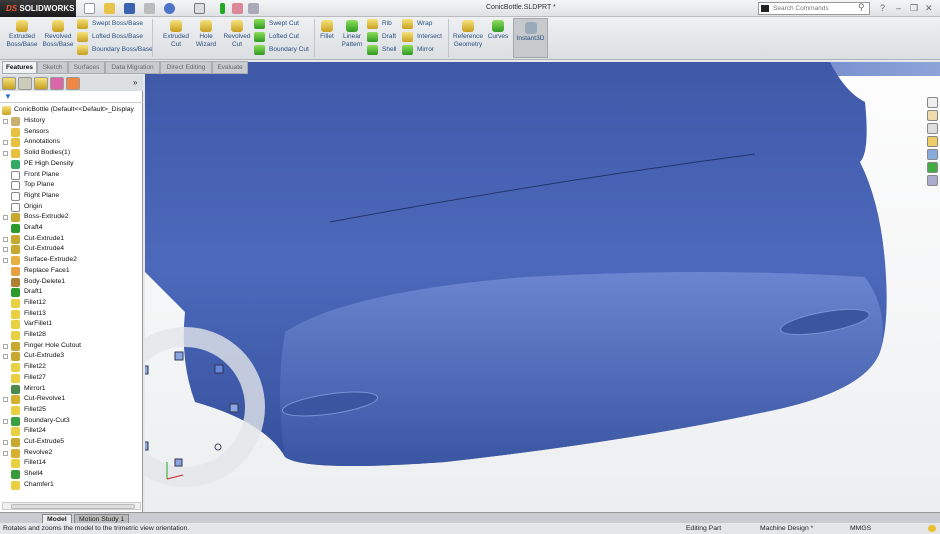 The width and height of the screenshot is (940, 534). I want to click on panel-tabs: », so click(71, 83).